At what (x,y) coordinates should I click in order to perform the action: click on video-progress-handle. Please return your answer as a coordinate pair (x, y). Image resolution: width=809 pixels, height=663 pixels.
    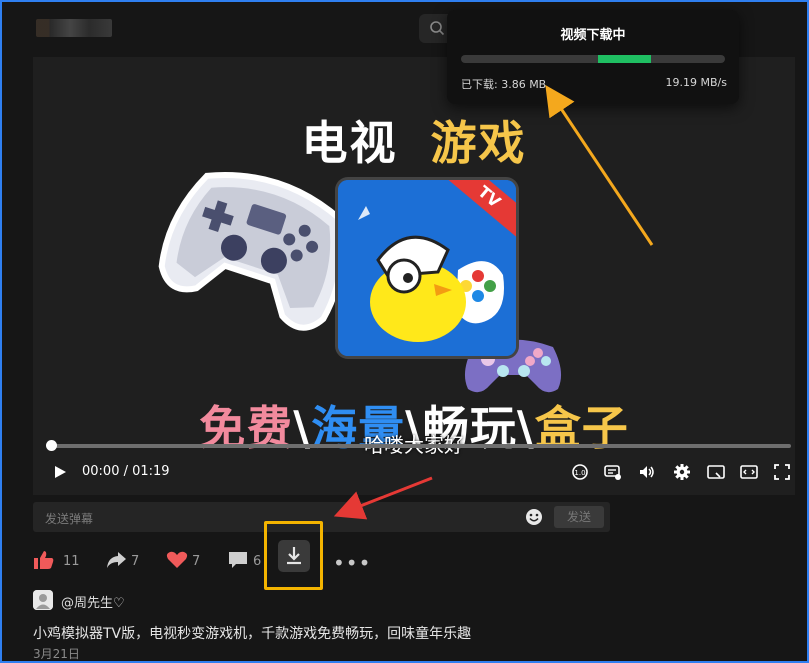
    Looking at the image, I should click on (51, 445).